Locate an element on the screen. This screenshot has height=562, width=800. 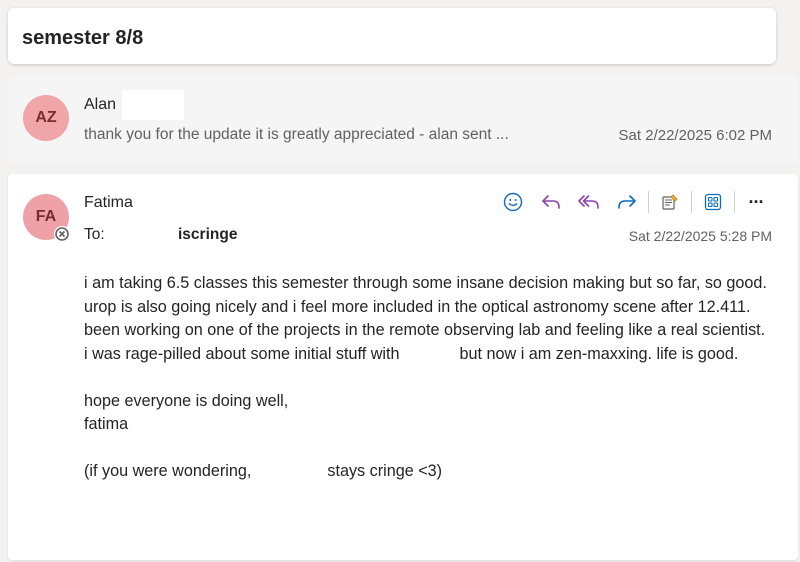
immersive-reader-button is located at coordinates (670, 202).